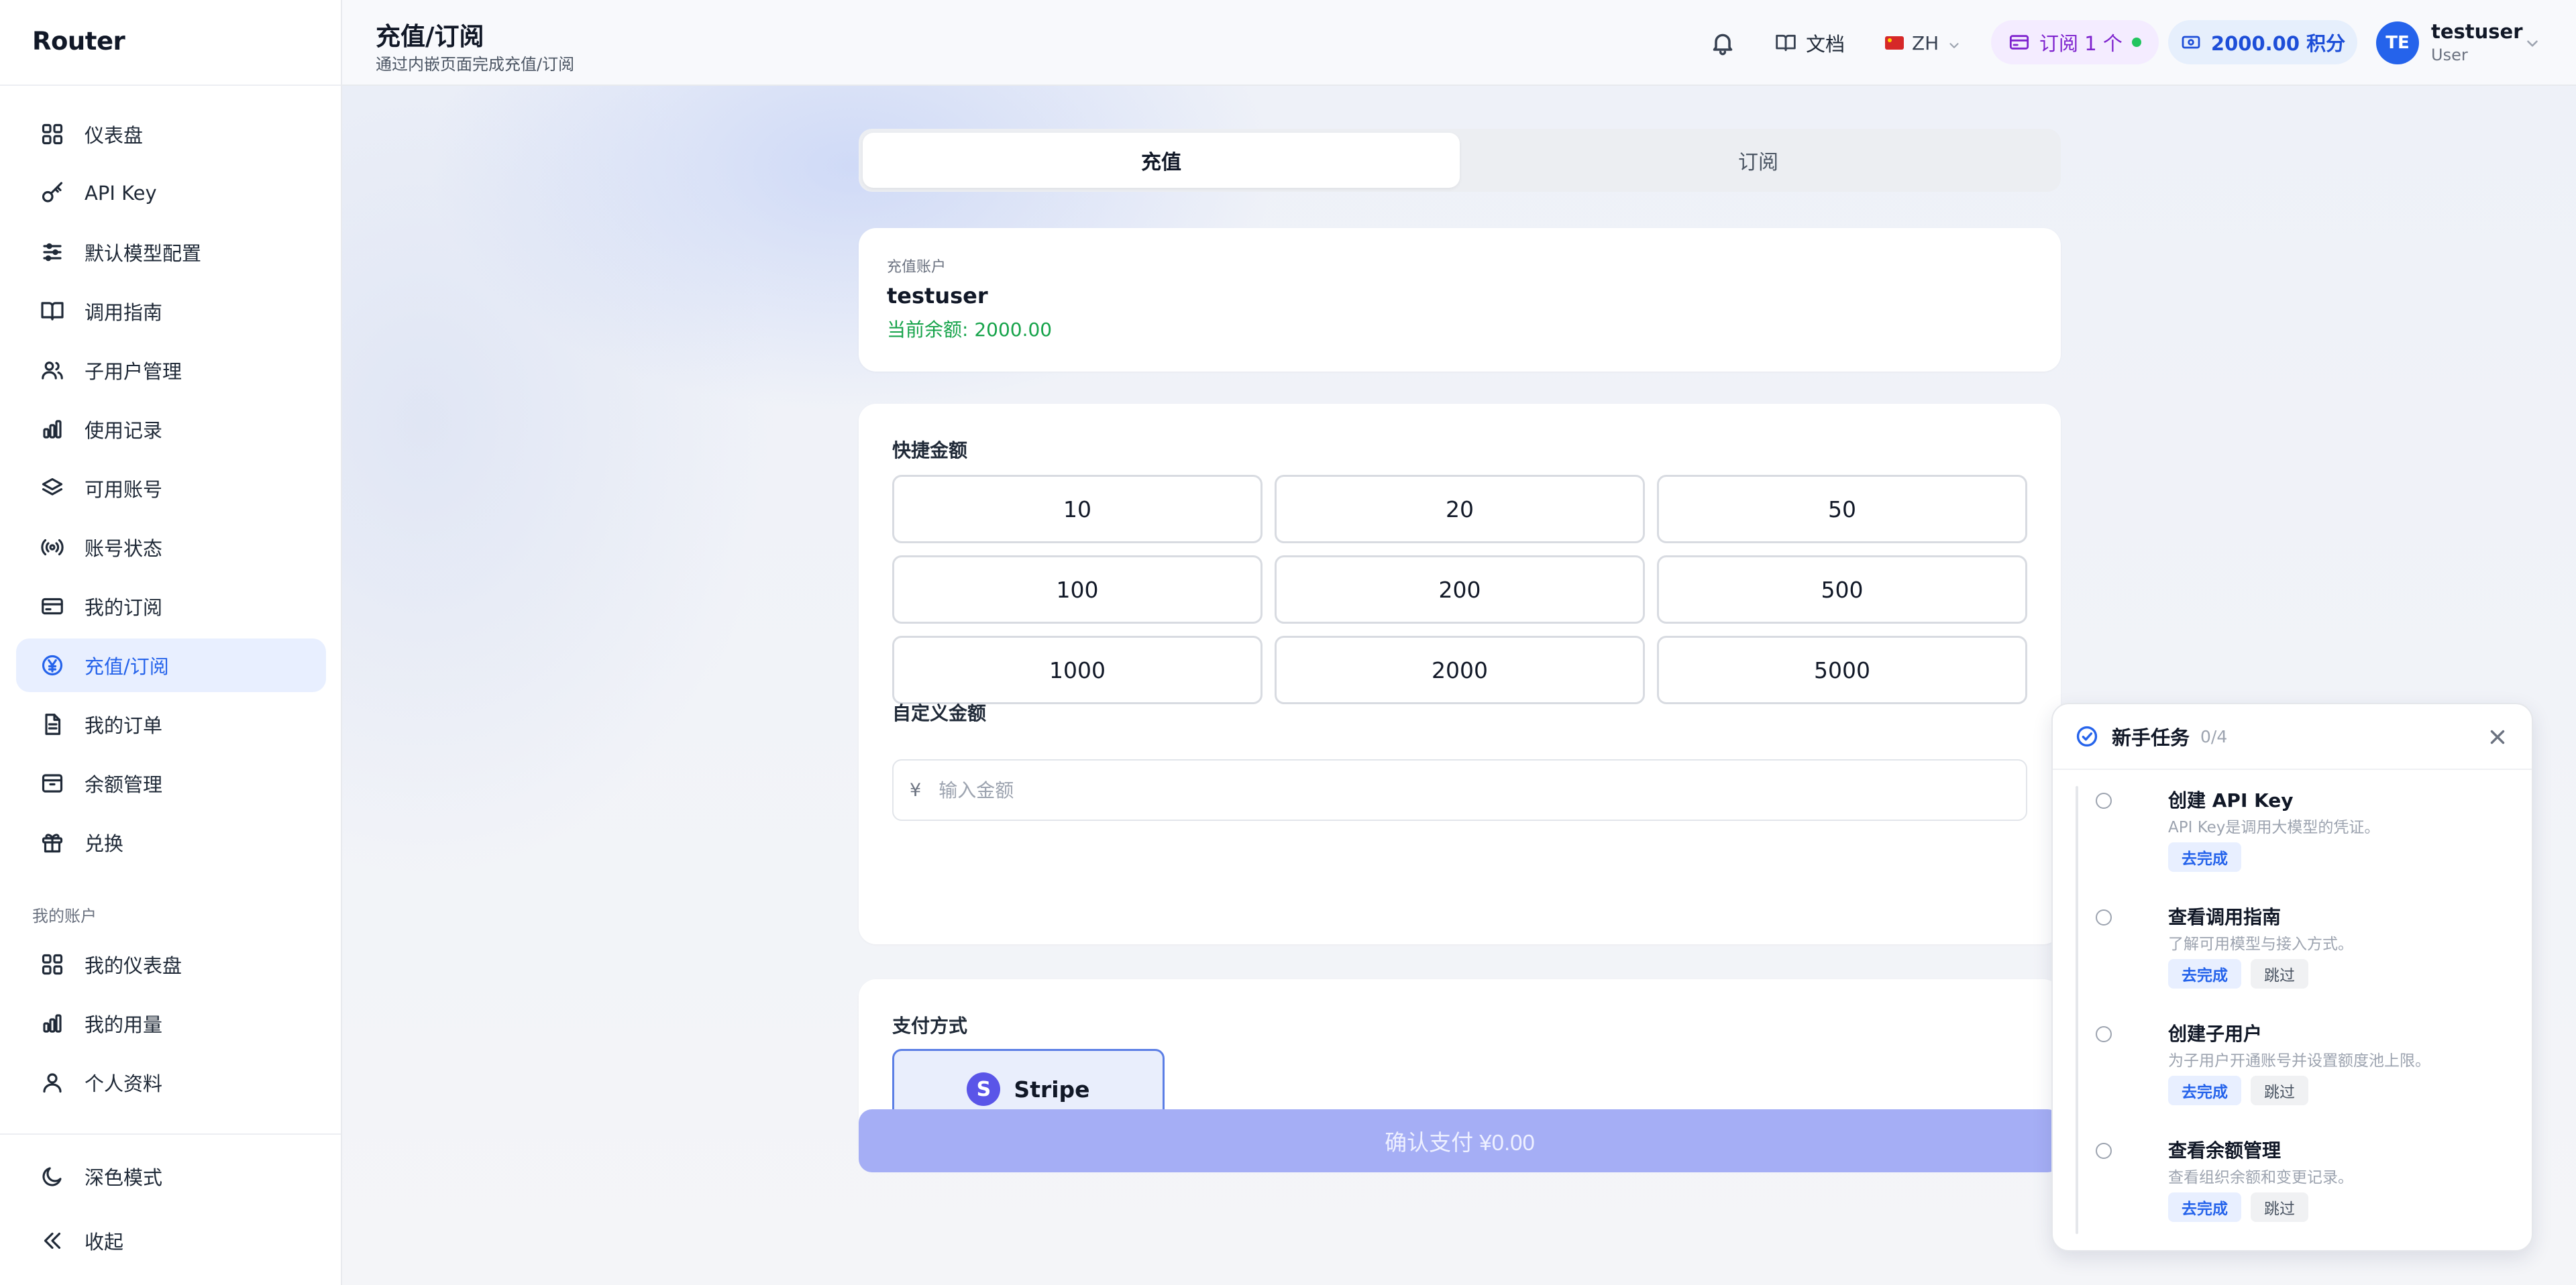  Describe the element at coordinates (2497, 737) in the screenshot. I see `close-icon` at that location.